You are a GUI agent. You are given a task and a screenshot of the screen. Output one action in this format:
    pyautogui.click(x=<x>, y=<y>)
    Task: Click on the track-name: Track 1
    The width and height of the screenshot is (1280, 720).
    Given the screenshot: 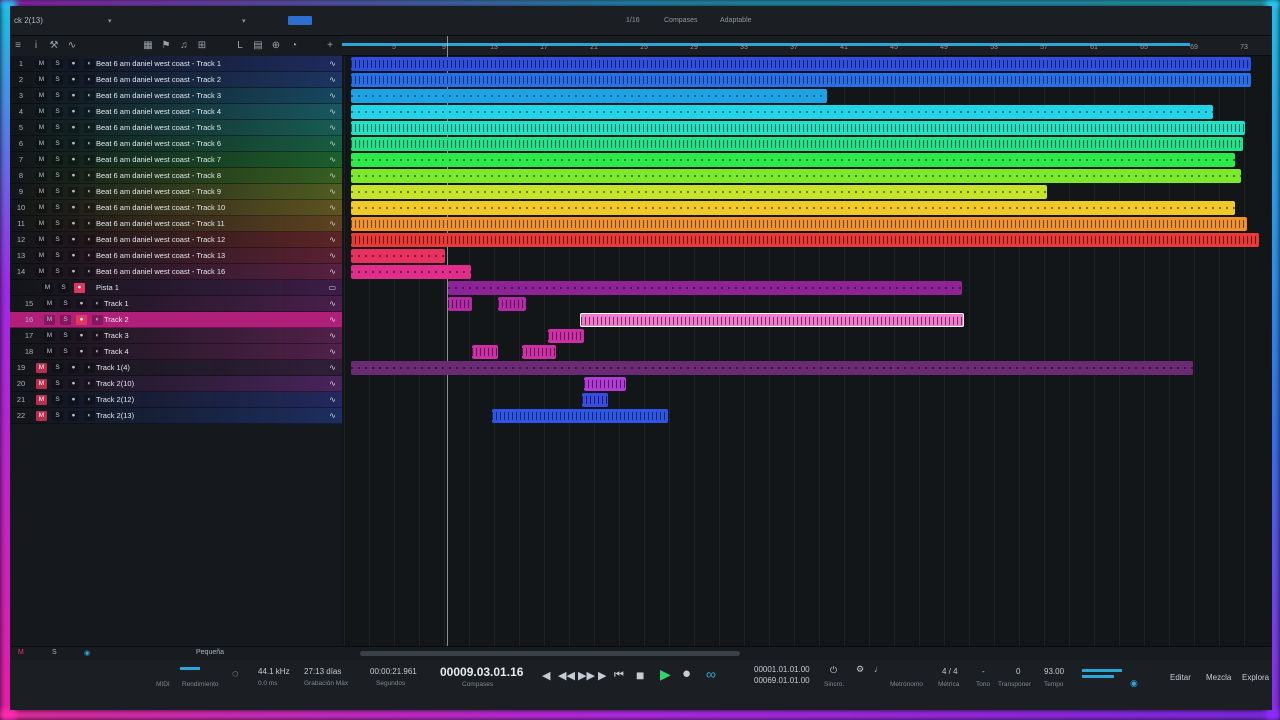 What is the action you would take?
    pyautogui.click(x=116, y=303)
    